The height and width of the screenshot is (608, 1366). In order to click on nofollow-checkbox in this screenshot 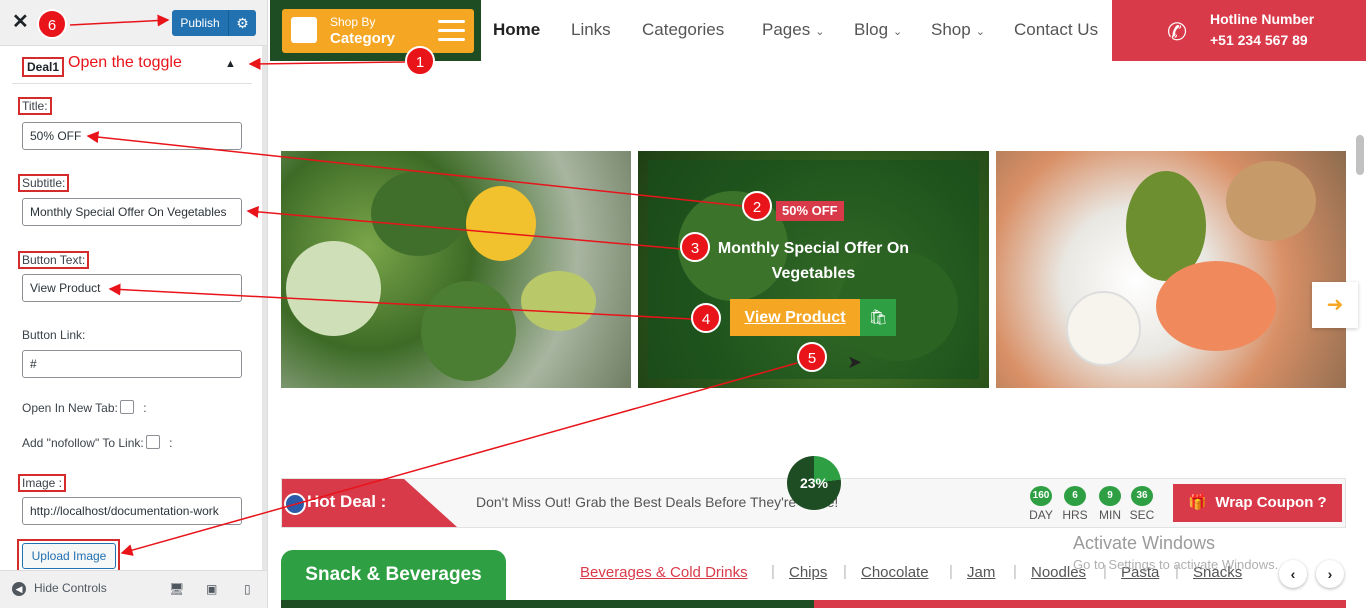, I will do `click(152, 442)`.